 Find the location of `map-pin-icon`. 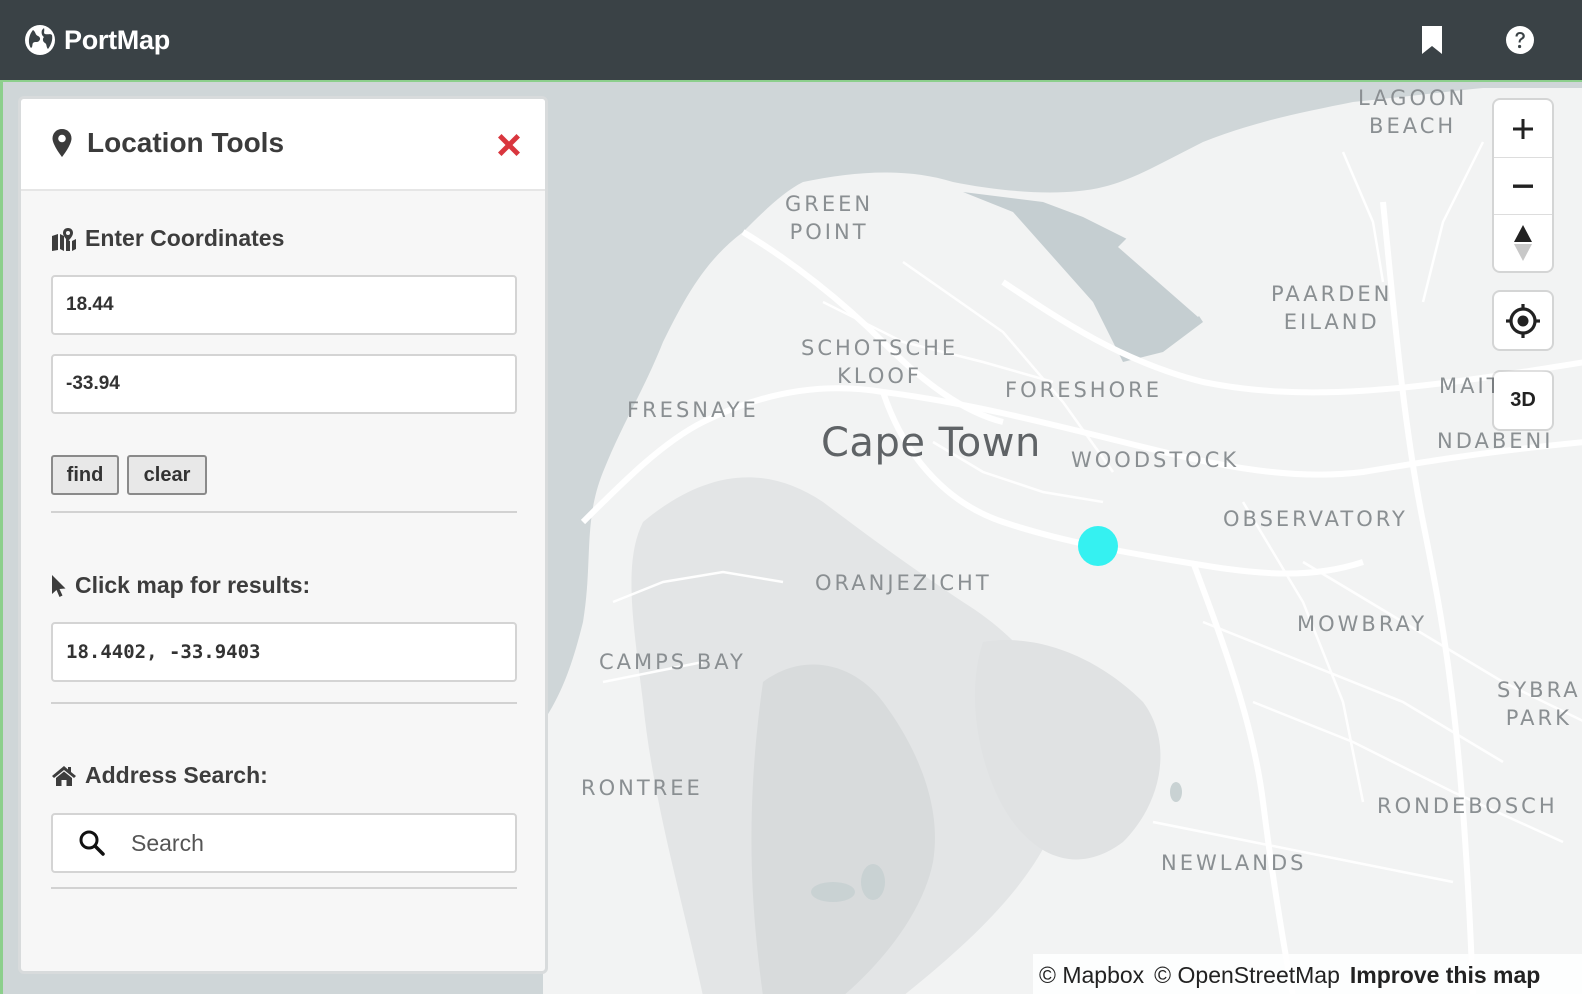

map-pin-icon is located at coordinates (62, 143).